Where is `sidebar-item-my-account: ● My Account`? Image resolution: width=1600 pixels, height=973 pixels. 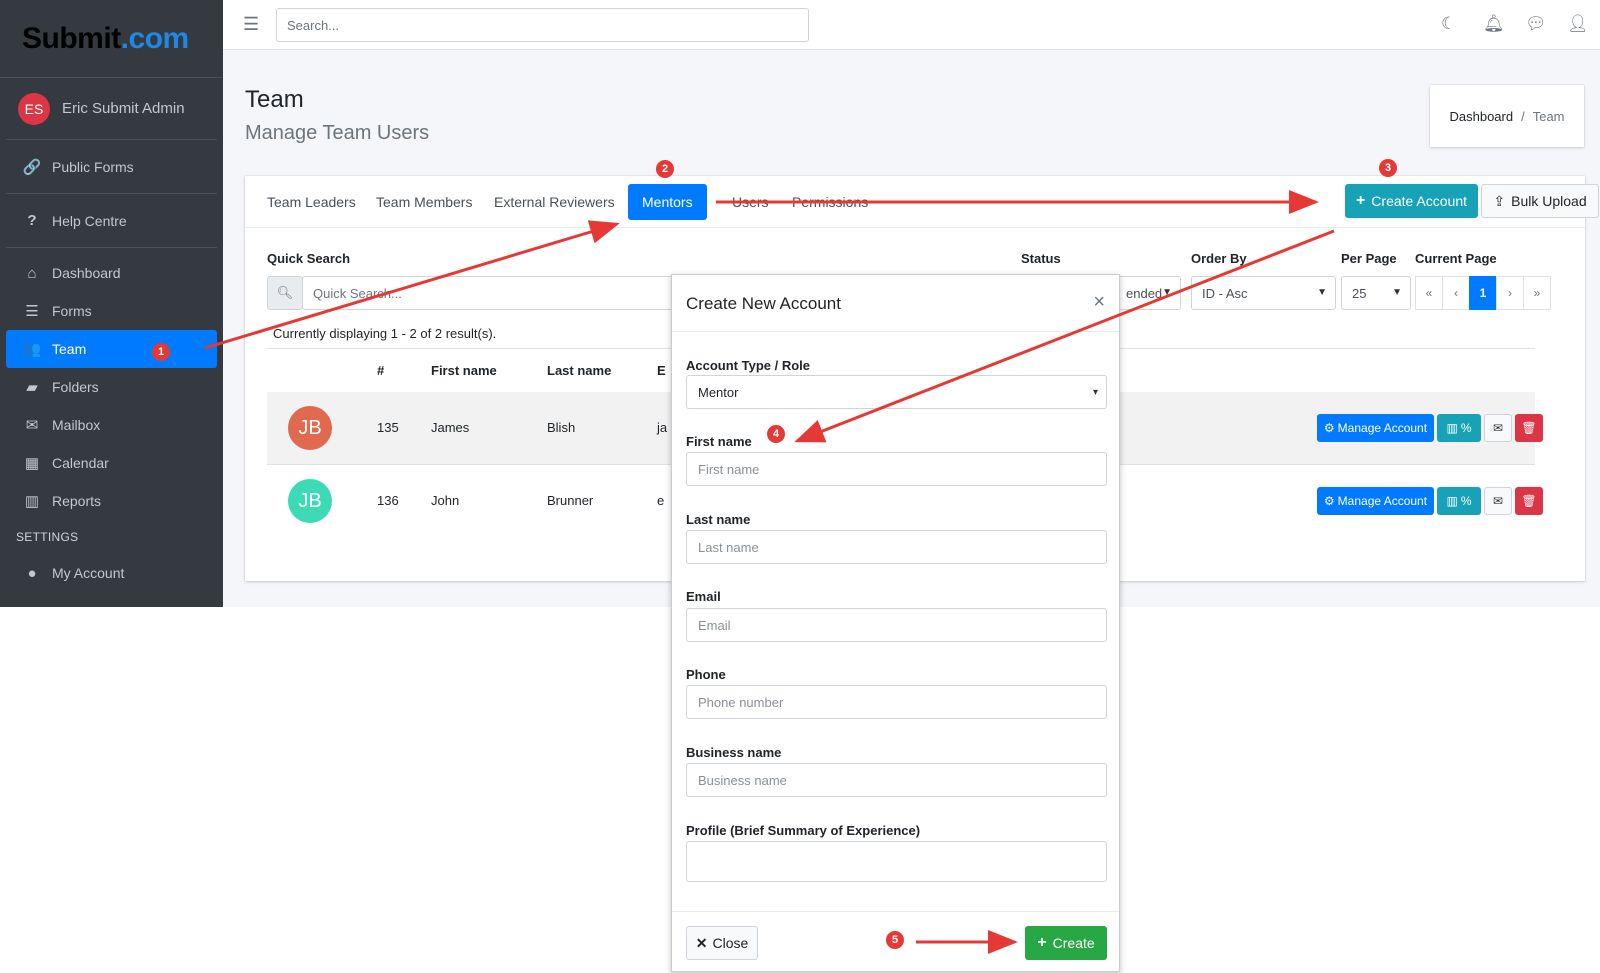
sidebar-item-my-account: ● My Account is located at coordinates (111, 573).